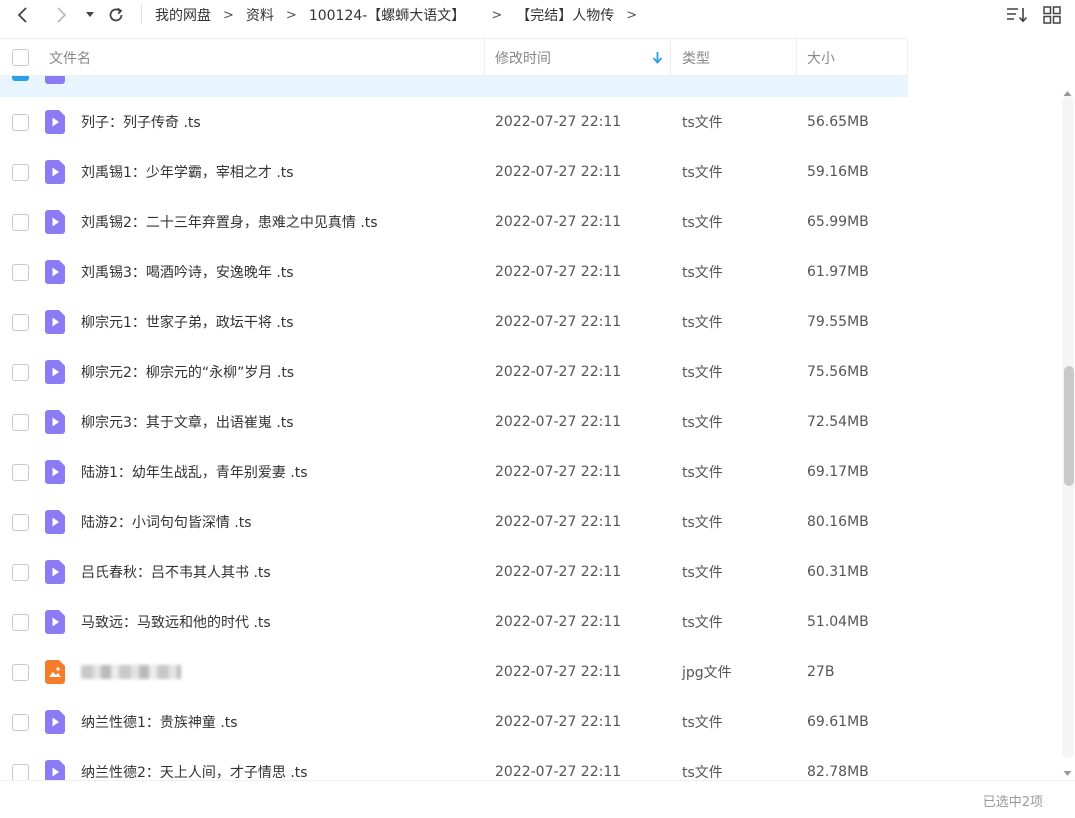  Describe the element at coordinates (194, 472) in the screenshot. I see `file-name: 陆游1：幼年生战乱，青年别爱妻 .ts` at that location.